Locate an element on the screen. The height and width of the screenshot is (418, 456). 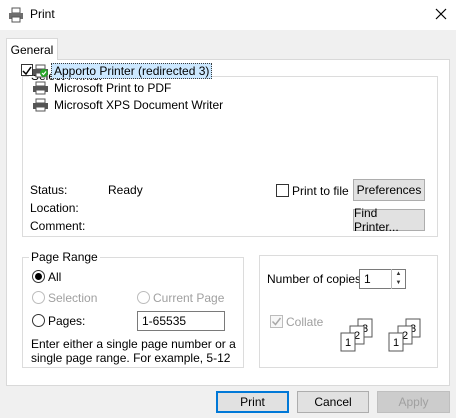
location-label: Location: is located at coordinates (54, 208).